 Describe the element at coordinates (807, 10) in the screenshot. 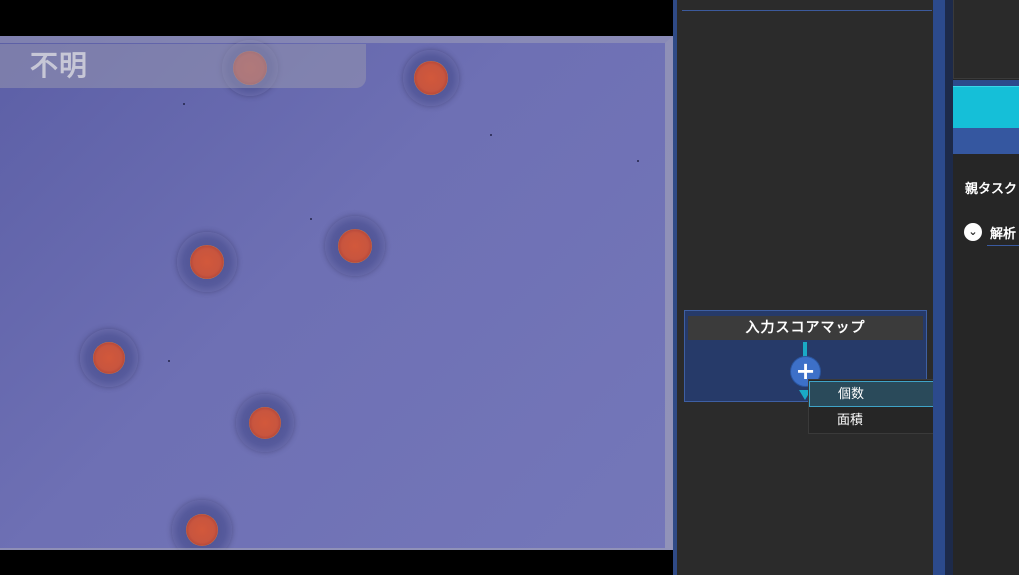

I see `panel-divider` at that location.